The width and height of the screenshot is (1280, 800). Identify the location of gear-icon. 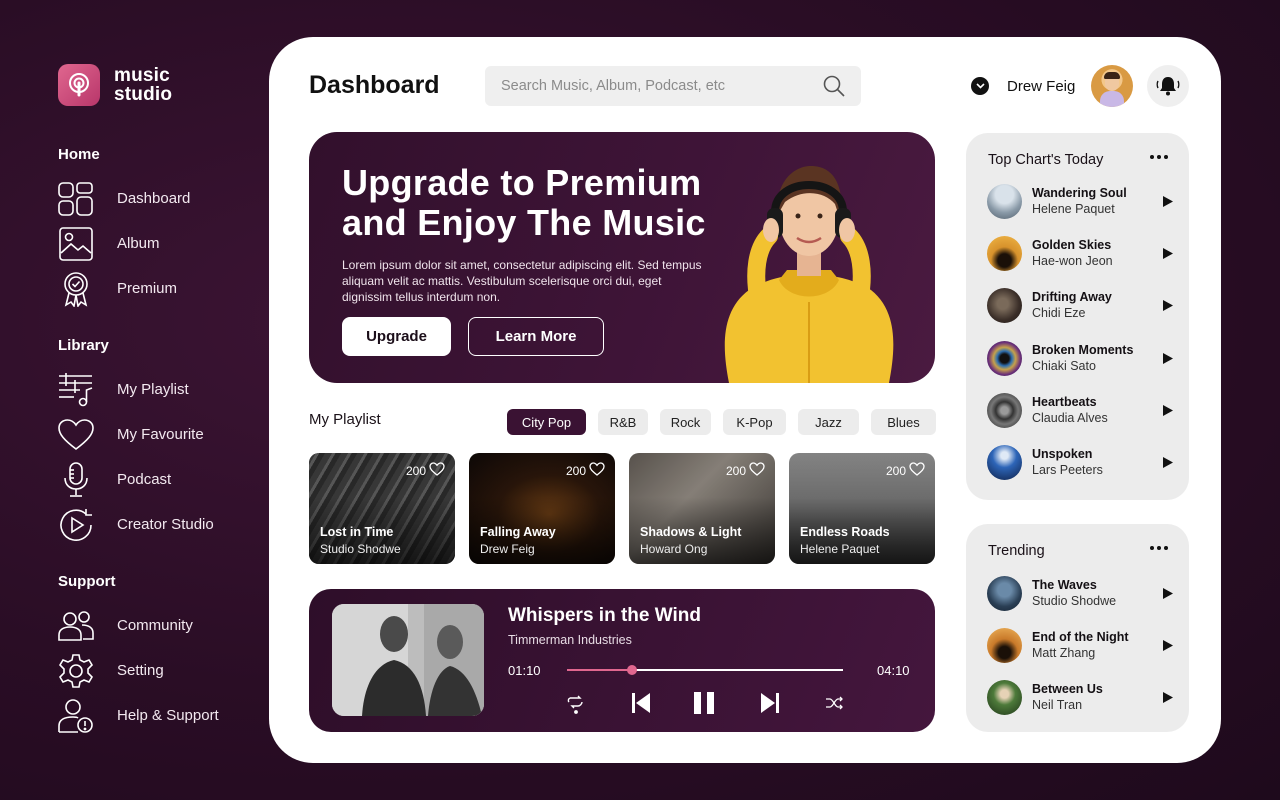
(76, 671).